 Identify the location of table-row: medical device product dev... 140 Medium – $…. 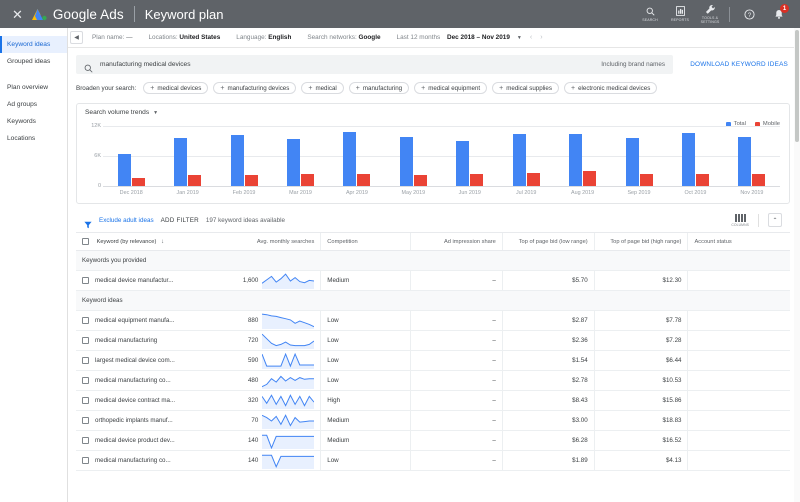
(433, 440).